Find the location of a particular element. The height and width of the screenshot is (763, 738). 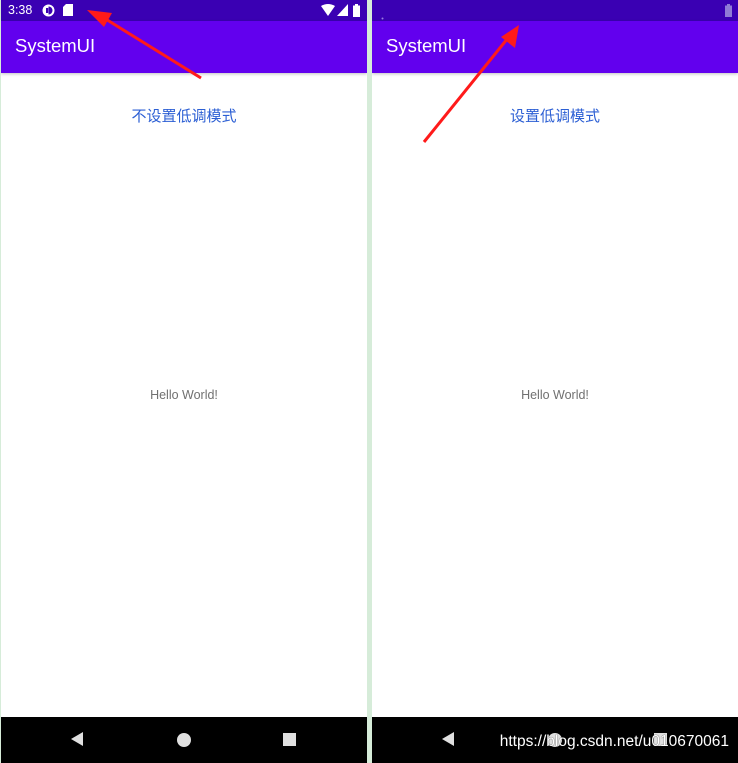

home-icon is located at coordinates (184, 740).